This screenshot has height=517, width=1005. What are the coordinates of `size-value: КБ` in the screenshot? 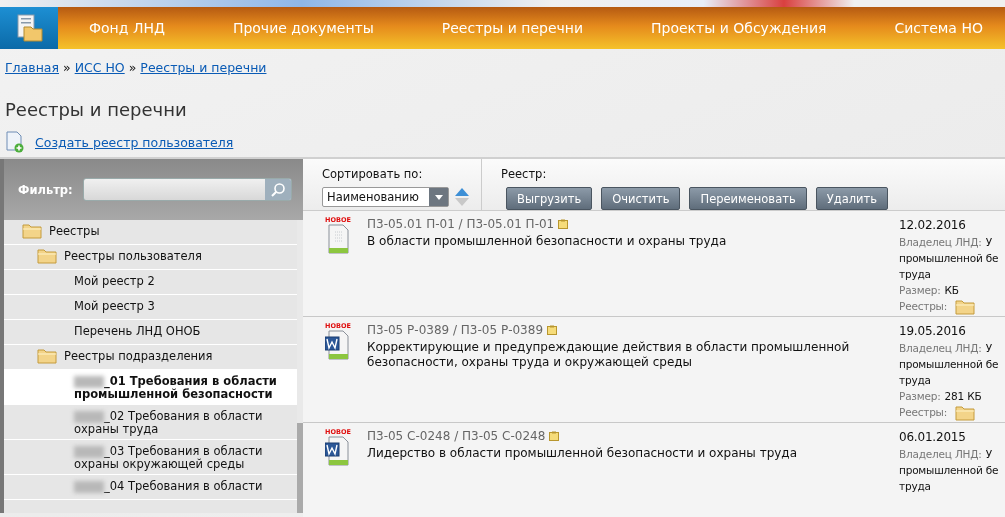 It's located at (951, 290).